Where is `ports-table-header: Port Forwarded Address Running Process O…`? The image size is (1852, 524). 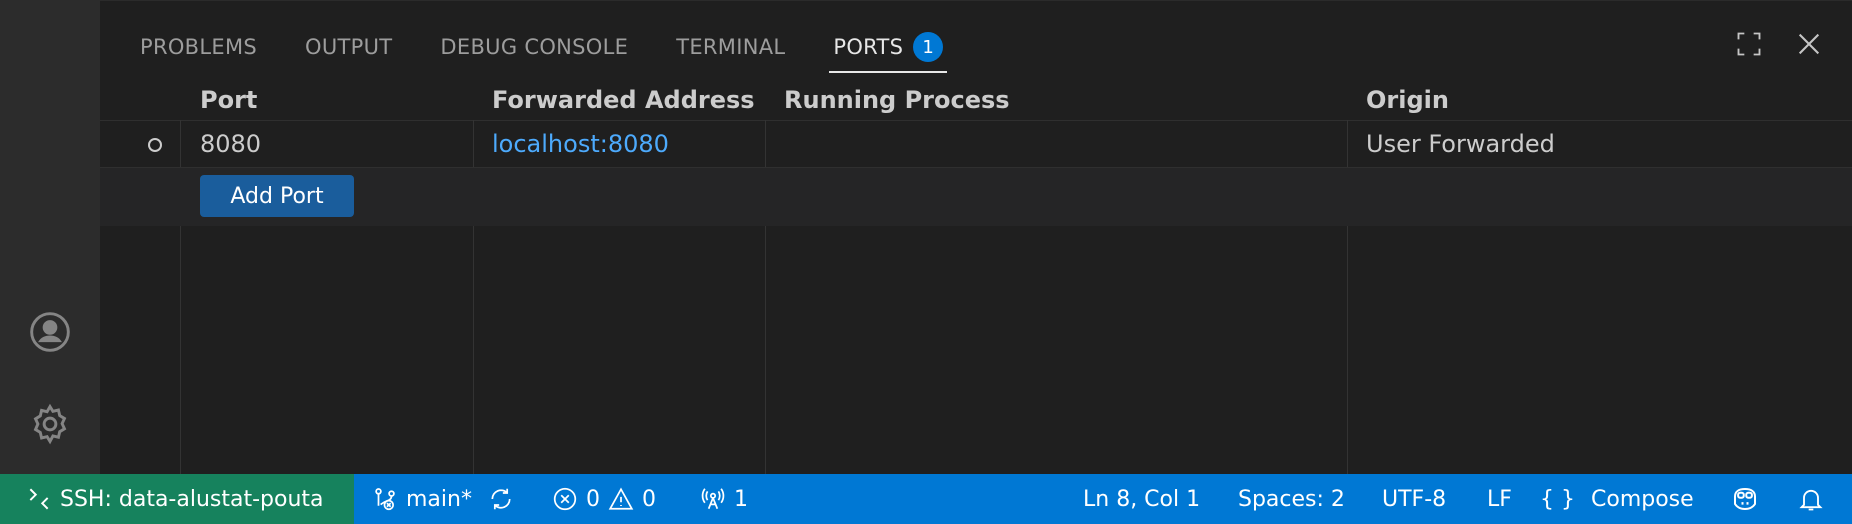 ports-table-header: Port Forwarded Address Running Process O… is located at coordinates (976, 100).